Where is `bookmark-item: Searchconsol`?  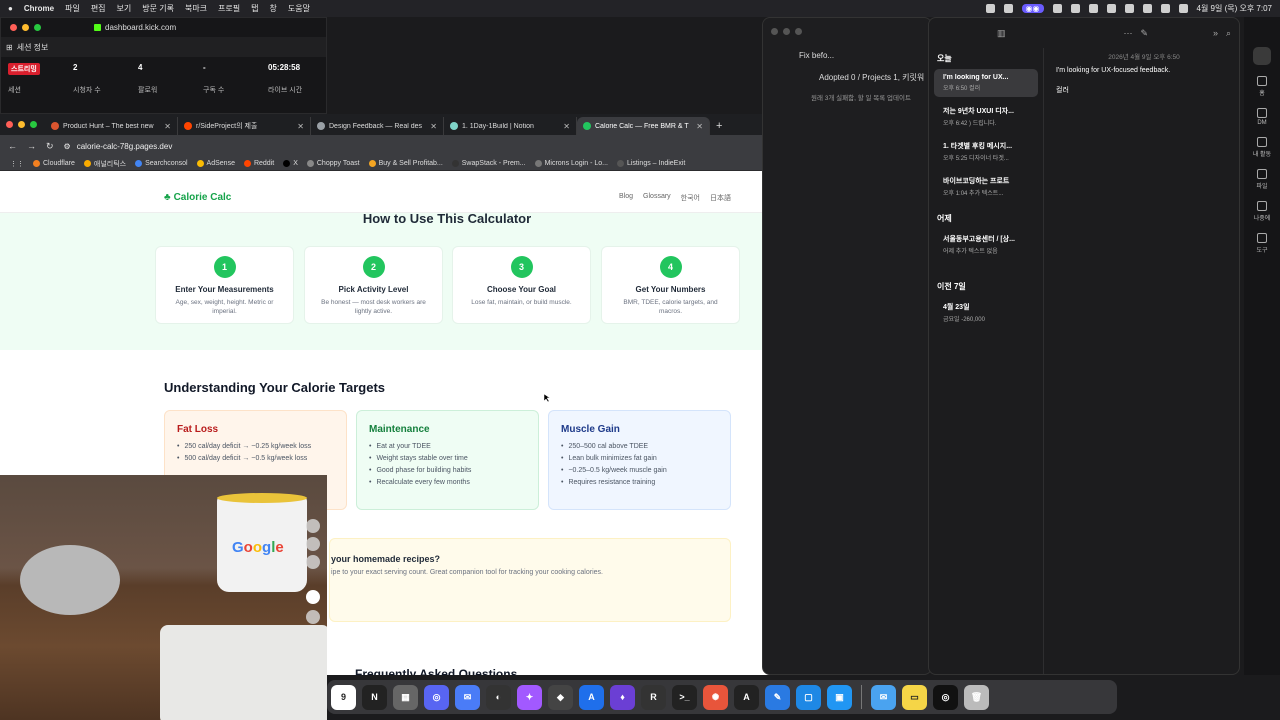 bookmark-item: Searchconsol is located at coordinates (161, 163).